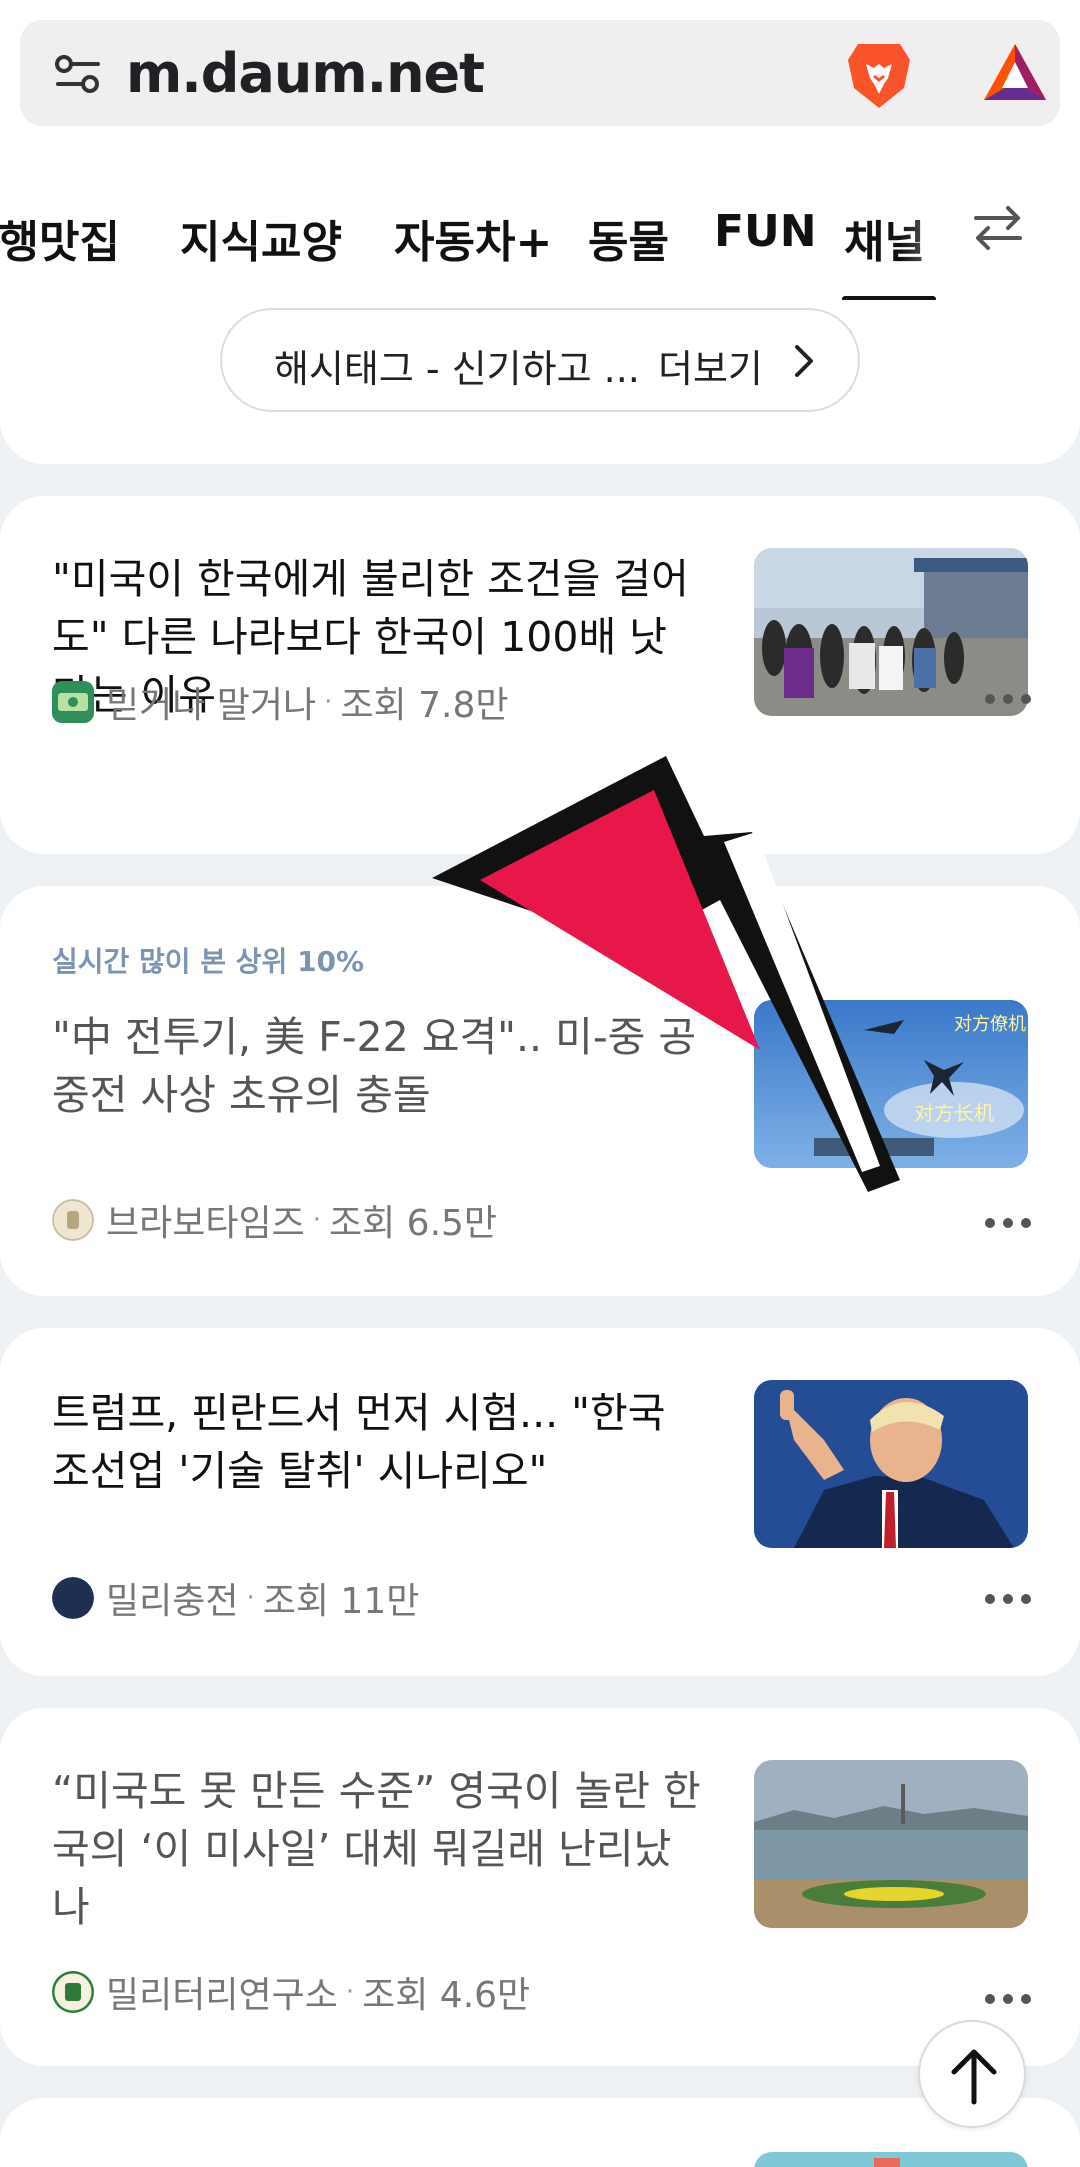 This screenshot has width=1080, height=2167. I want to click on tab-cars: 자동차+, so click(473, 238).